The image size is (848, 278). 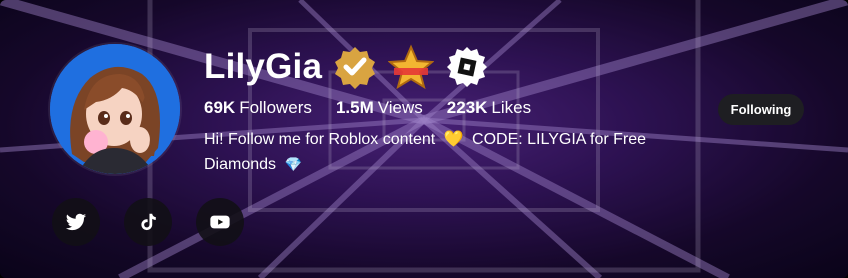 I want to click on twitter-link, so click(x=76, y=222).